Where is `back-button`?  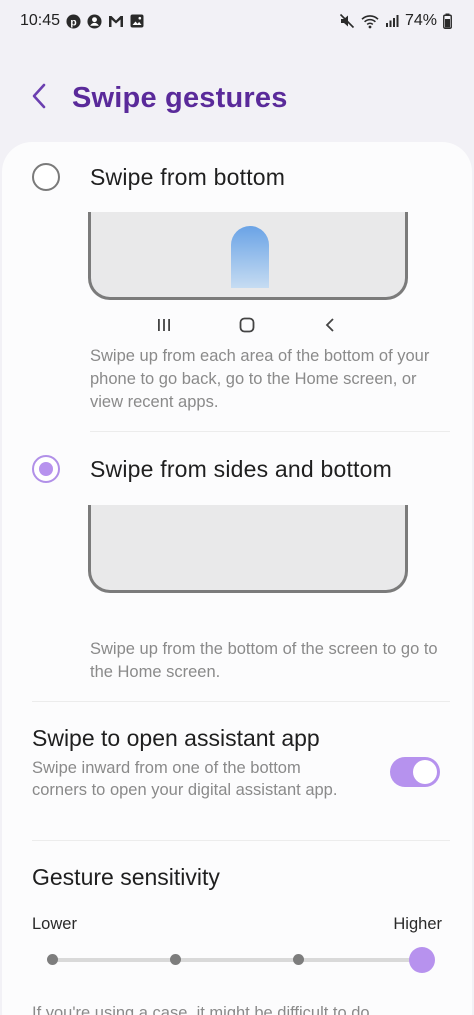 back-button is located at coordinates (40, 98).